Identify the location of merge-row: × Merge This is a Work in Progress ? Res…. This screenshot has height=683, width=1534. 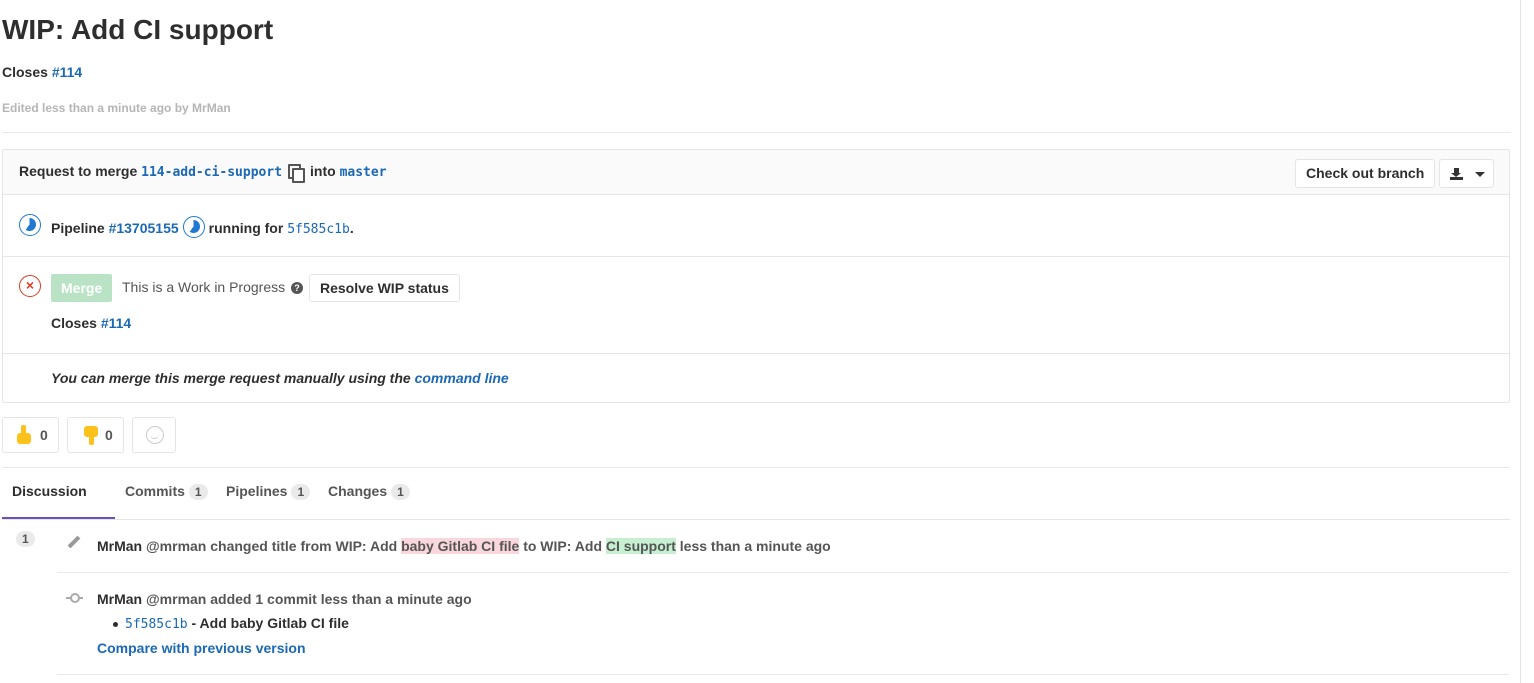
(756, 305).